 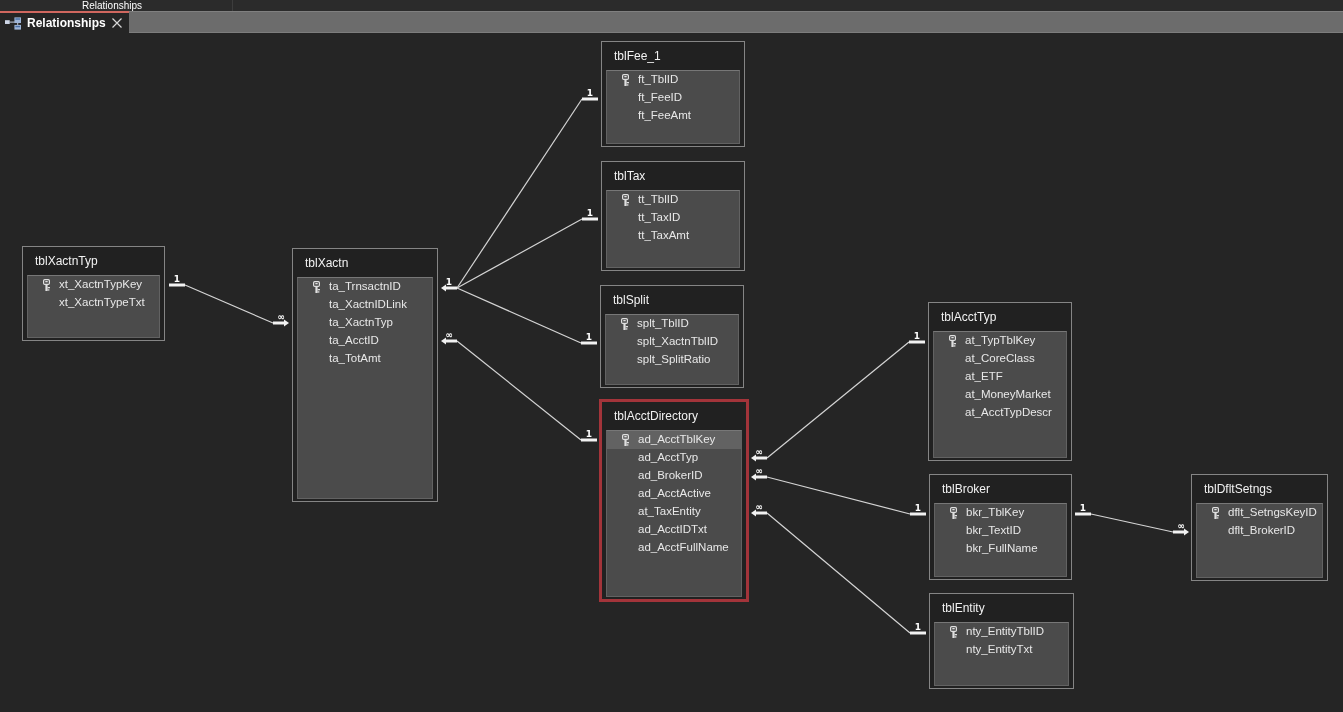 What do you see at coordinates (672, 342) in the screenshot?
I see `field-row: splt_XactnTblID` at bounding box center [672, 342].